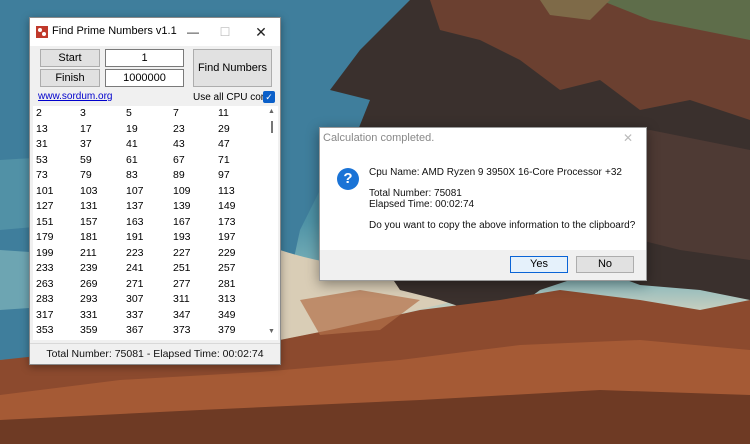 The width and height of the screenshot is (750, 444). I want to click on start-button: Start, so click(70, 58).